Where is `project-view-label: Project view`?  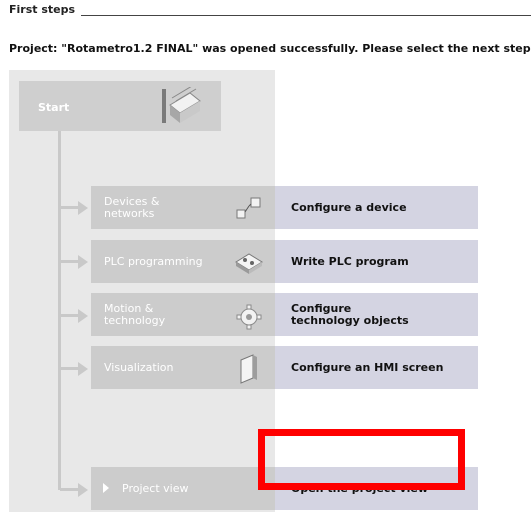 project-view-label: Project view is located at coordinates (155, 488).